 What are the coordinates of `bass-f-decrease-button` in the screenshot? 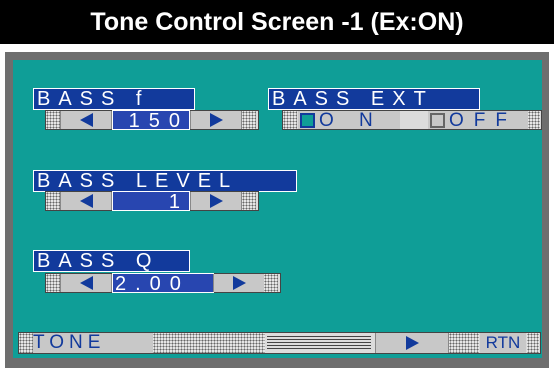 It's located at (86, 120).